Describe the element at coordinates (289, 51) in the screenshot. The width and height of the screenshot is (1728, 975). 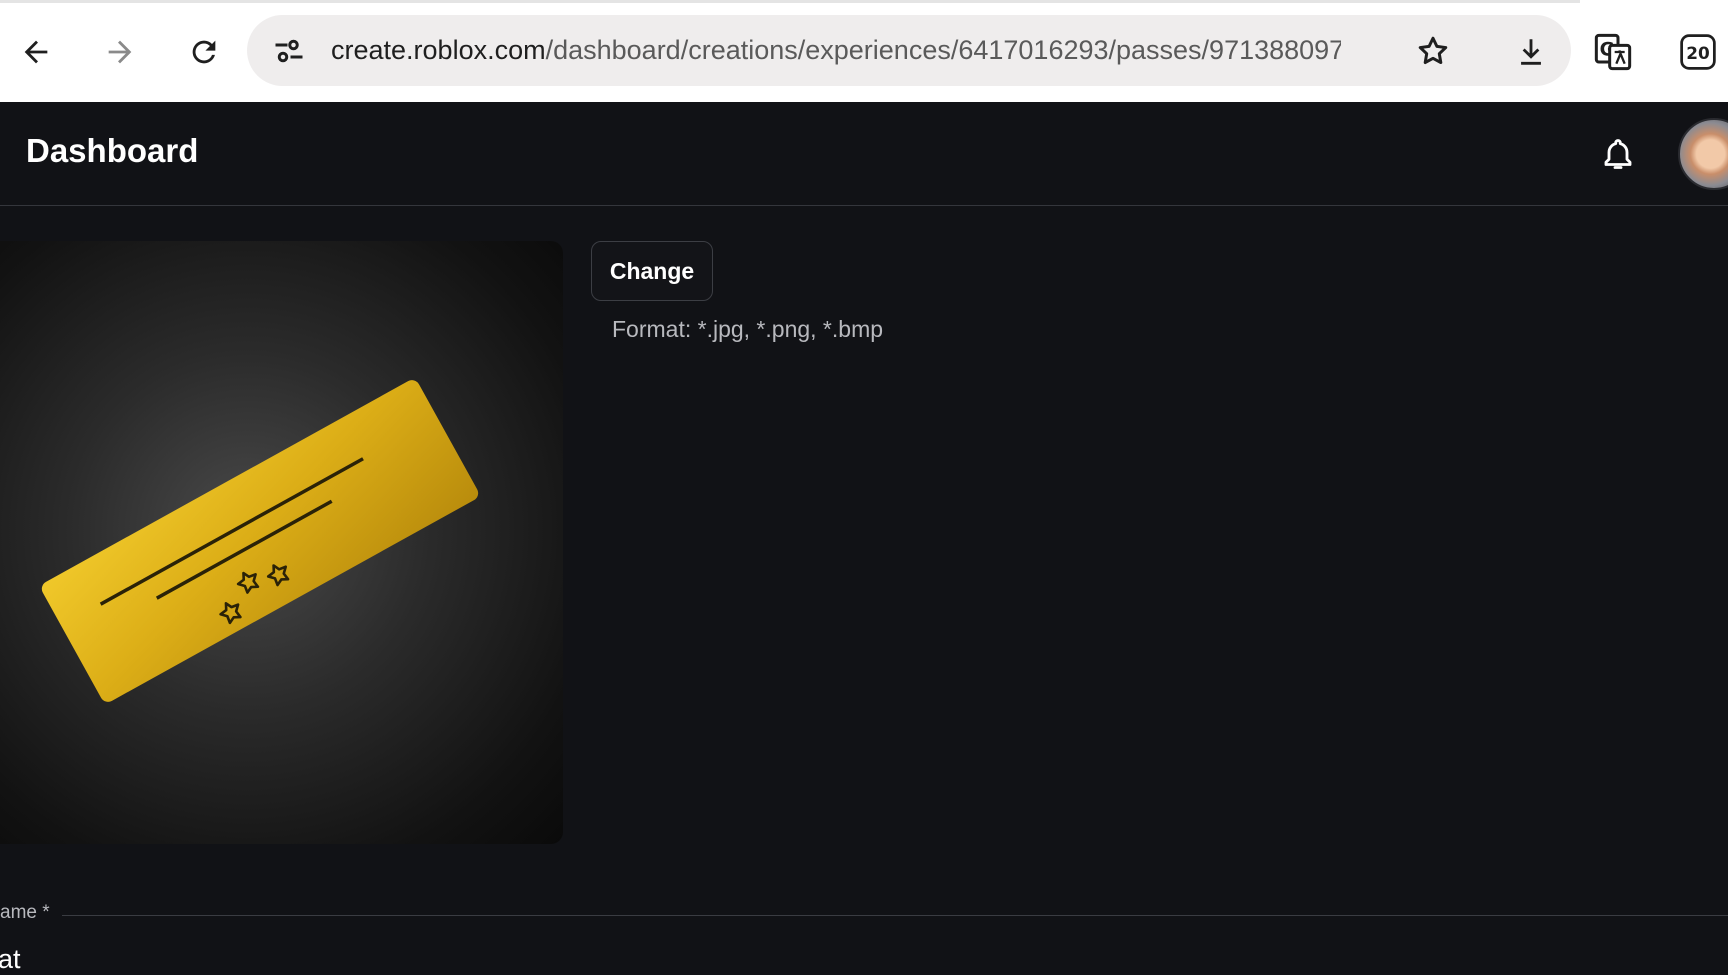
I see `site-settings-icon` at that location.